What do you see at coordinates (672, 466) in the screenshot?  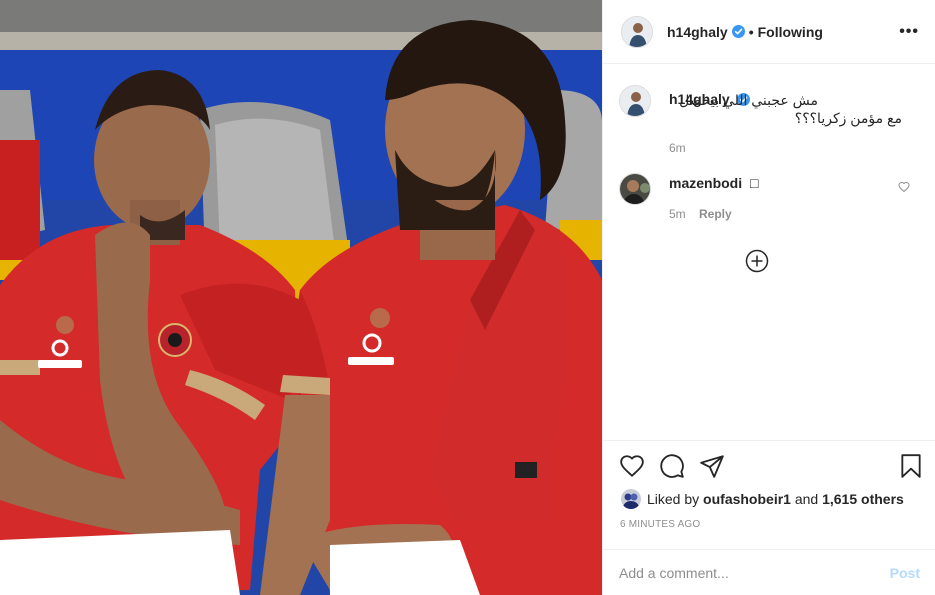 I see `comment-icon` at bounding box center [672, 466].